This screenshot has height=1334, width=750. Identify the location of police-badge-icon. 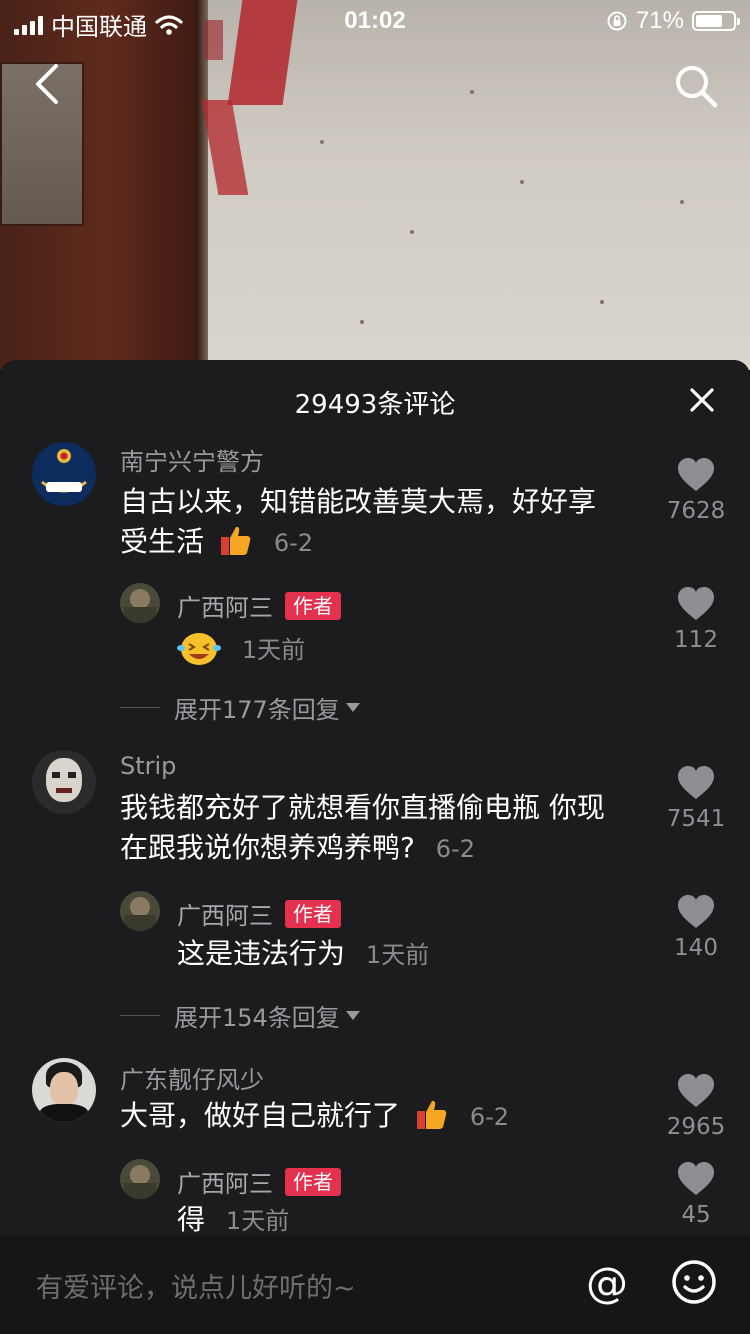
(64, 474).